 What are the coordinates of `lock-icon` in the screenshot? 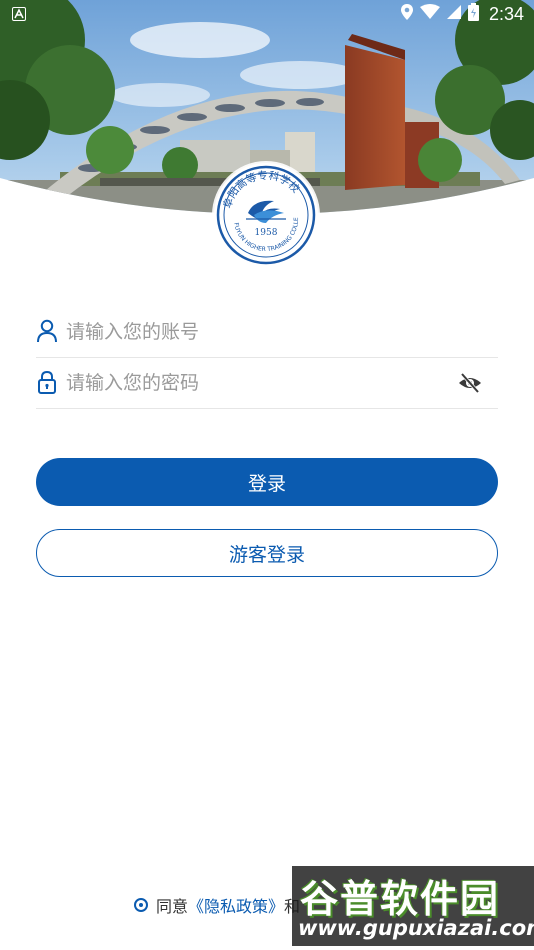 It's located at (47, 382).